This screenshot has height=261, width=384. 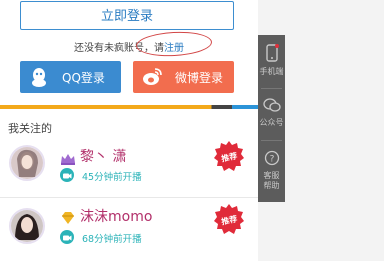 What do you see at coordinates (271, 106) in the screenshot?
I see `wechat-icon` at bounding box center [271, 106].